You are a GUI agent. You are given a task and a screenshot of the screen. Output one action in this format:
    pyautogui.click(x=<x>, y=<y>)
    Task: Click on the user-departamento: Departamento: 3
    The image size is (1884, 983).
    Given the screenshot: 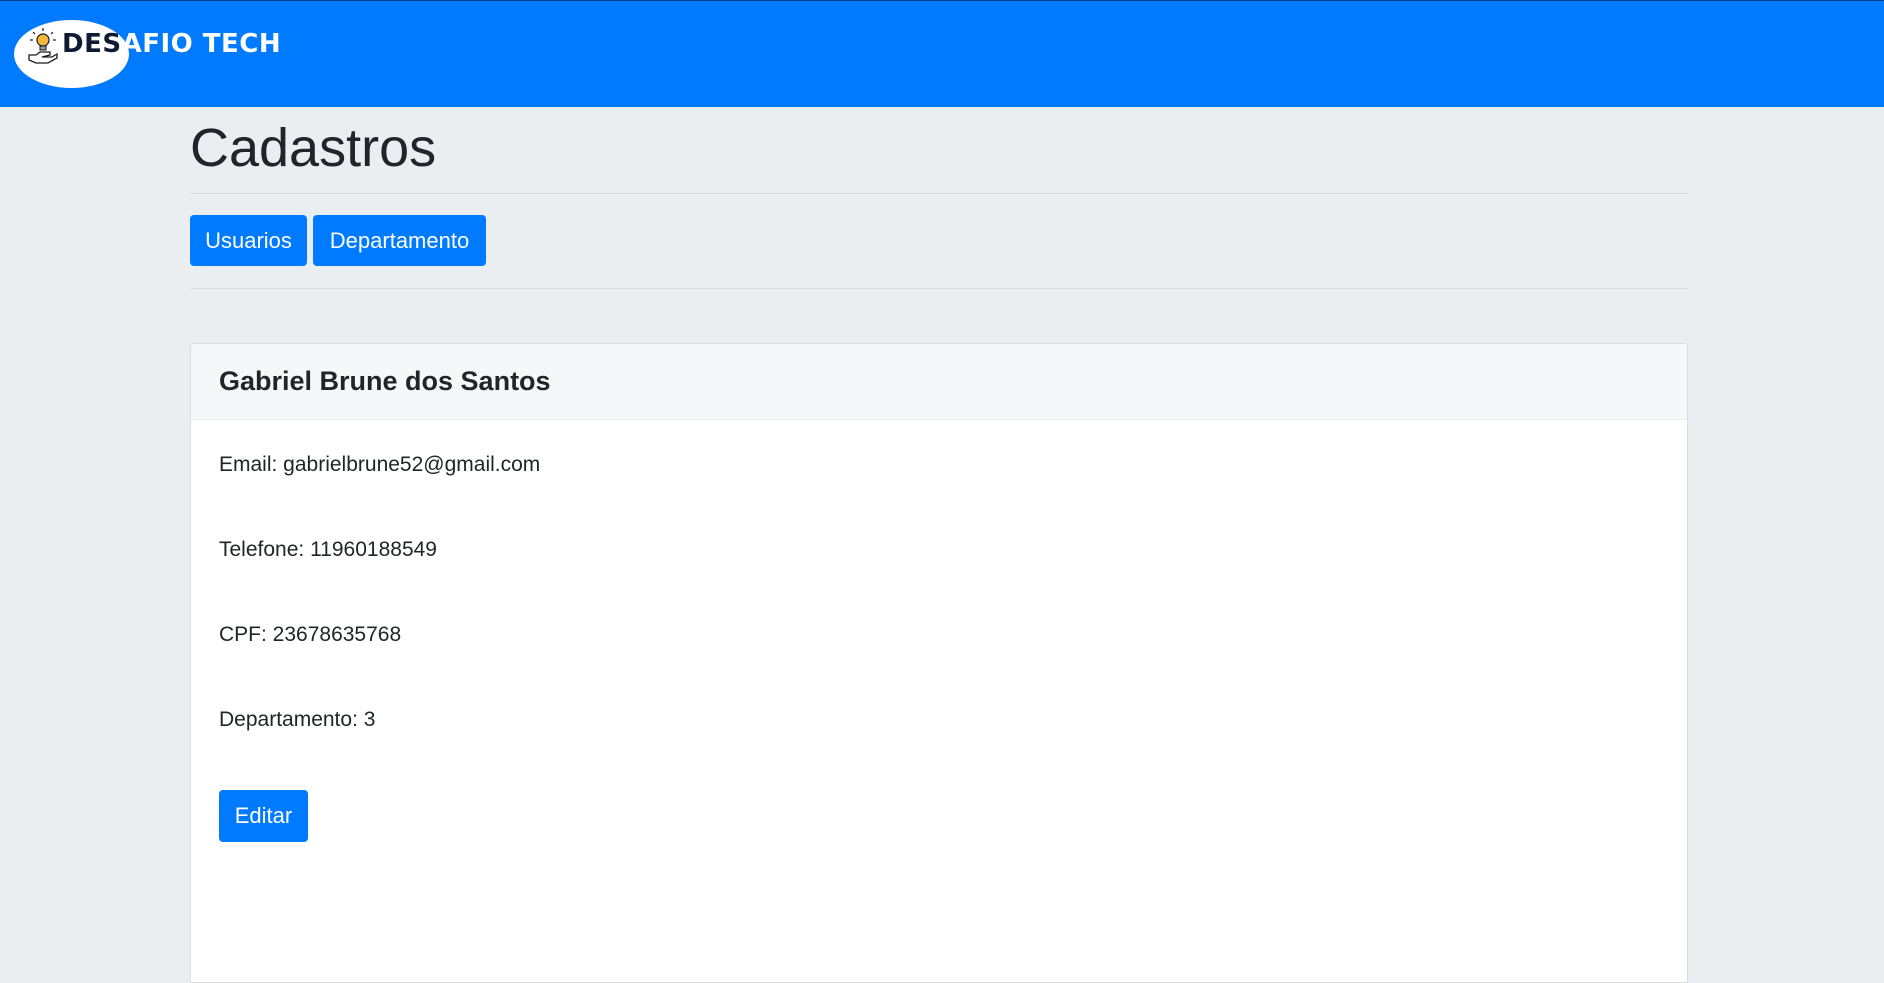 What is the action you would take?
    pyautogui.click(x=297, y=719)
    